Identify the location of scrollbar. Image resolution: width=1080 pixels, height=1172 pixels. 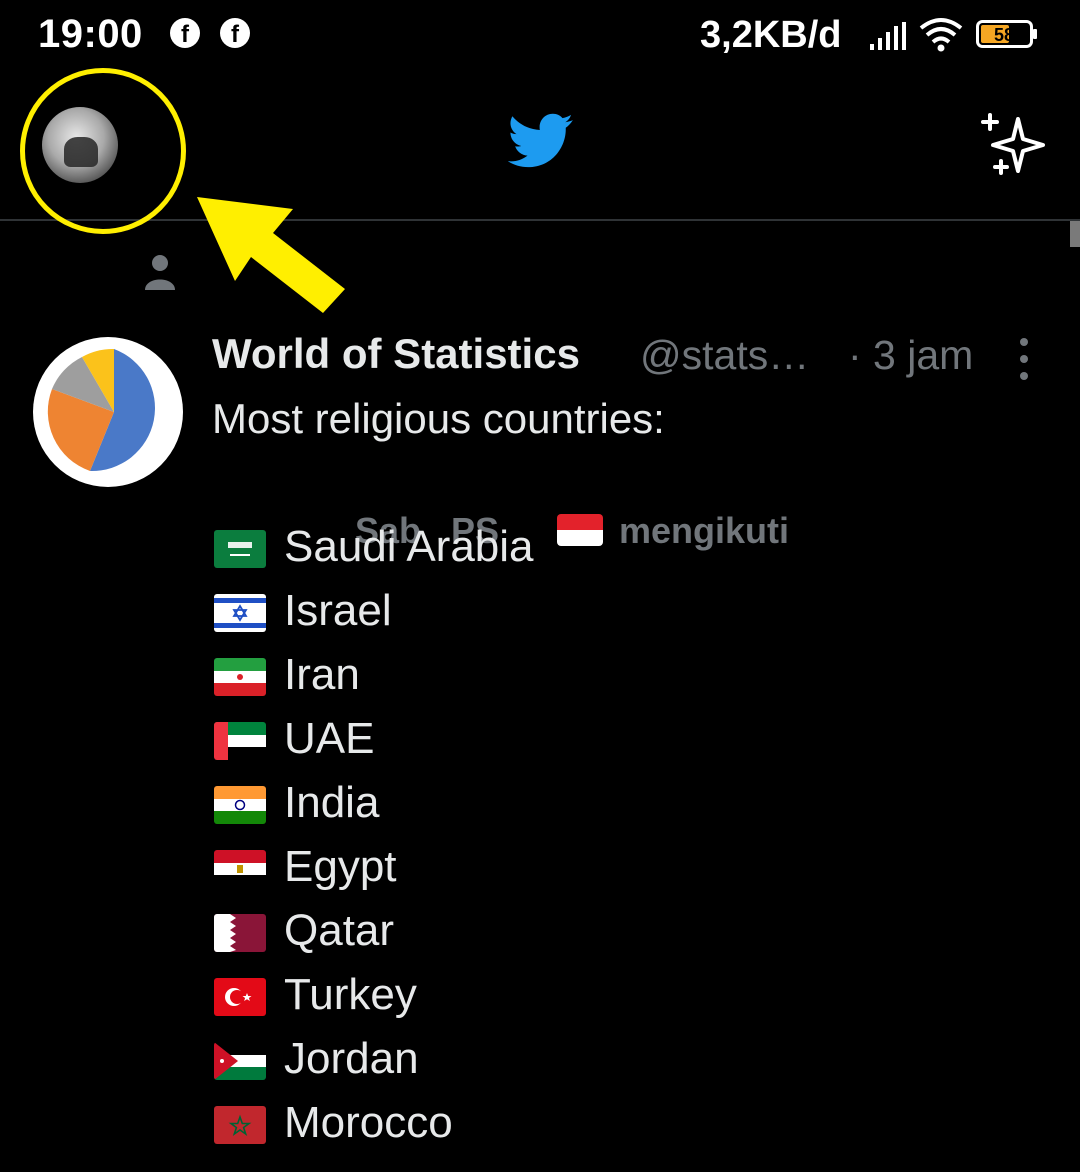
(1075, 234).